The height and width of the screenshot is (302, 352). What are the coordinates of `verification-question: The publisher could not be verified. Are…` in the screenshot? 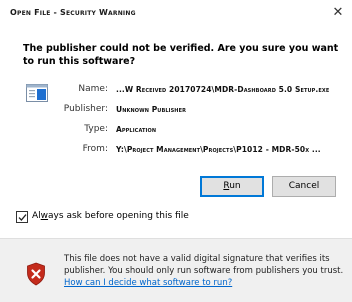 It's located at (181, 55).